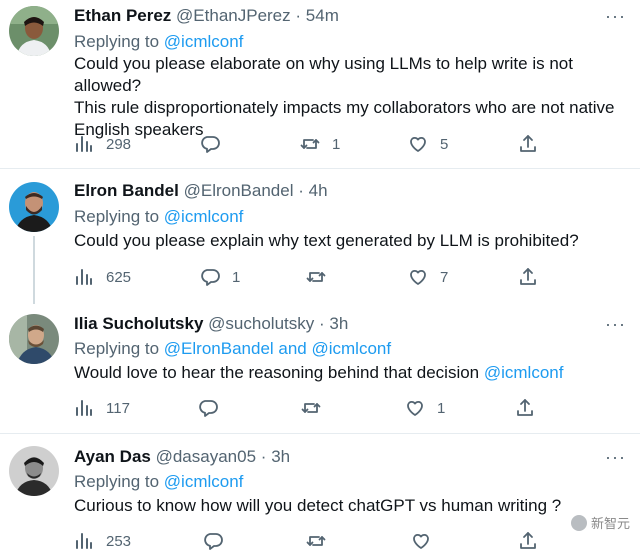  Describe the element at coordinates (119, 541) in the screenshot. I see `views-count: 253` at that location.